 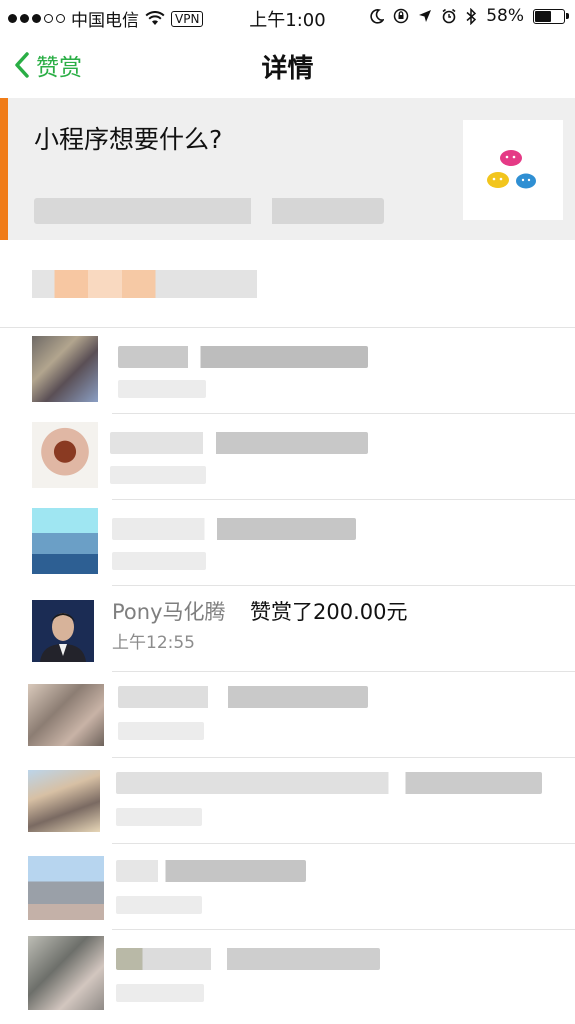 I want to click on mini-program-logo-icon, so click(x=511, y=169).